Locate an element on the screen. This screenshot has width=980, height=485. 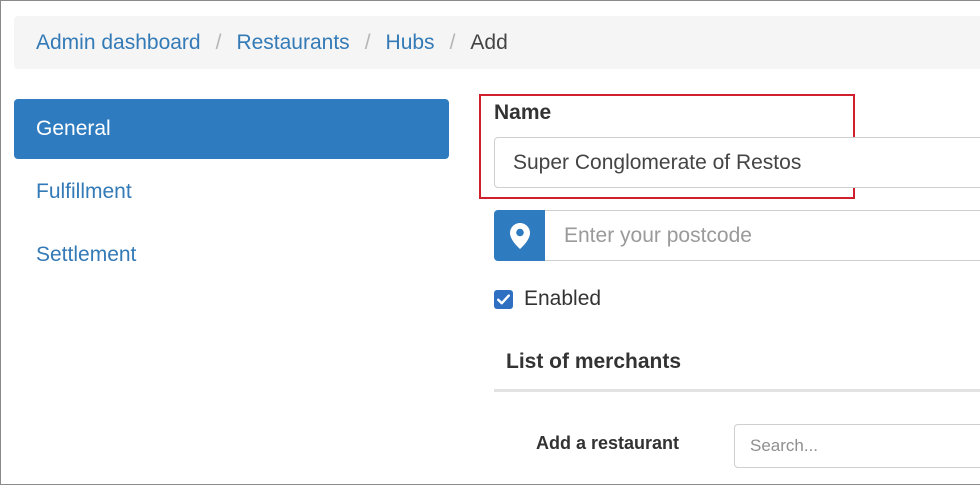
sidebar-item-fulfillment: Fulfillment is located at coordinates (231, 192).